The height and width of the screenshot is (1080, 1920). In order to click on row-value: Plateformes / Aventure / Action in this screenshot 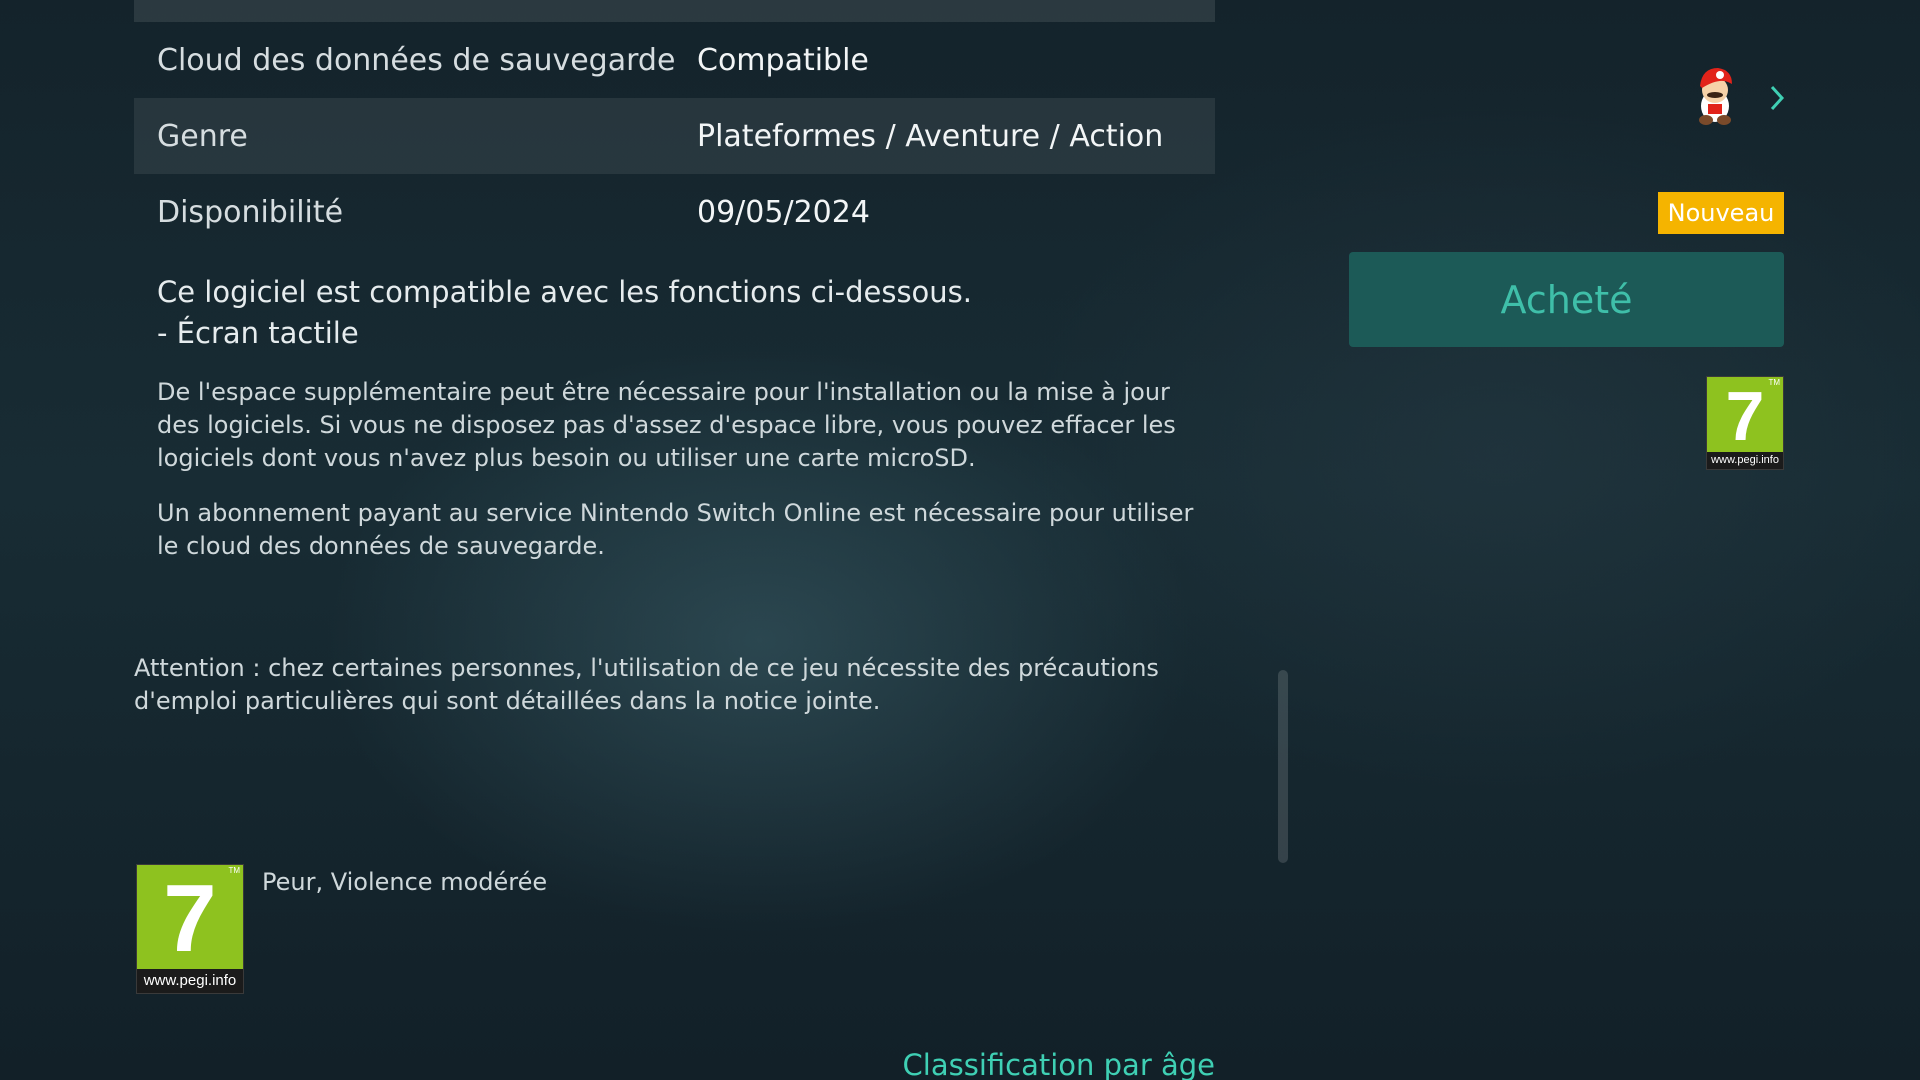, I will do `click(930, 136)`.